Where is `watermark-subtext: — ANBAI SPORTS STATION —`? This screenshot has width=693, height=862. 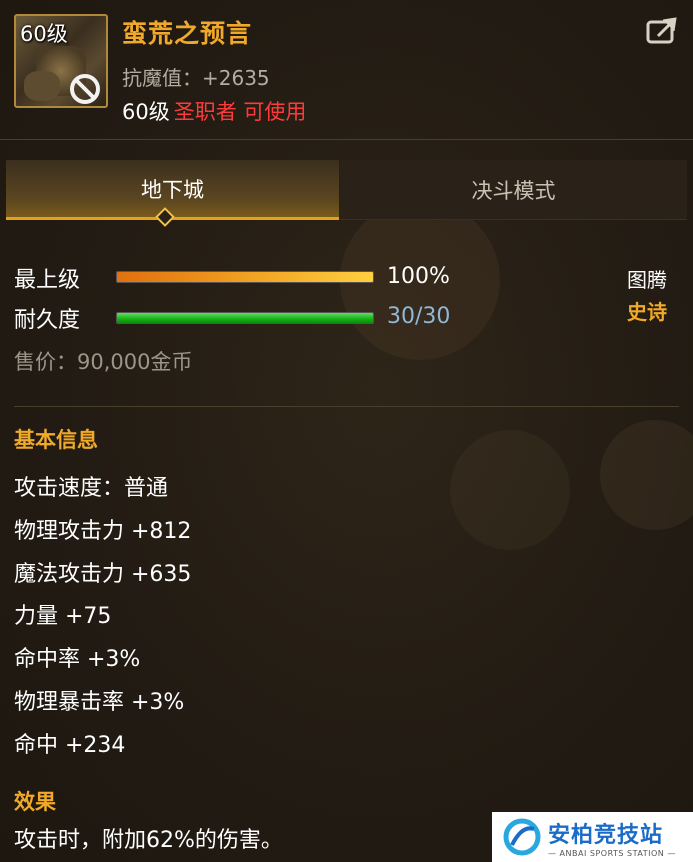 watermark-subtext: — ANBAI SPORTS STATION — is located at coordinates (612, 853).